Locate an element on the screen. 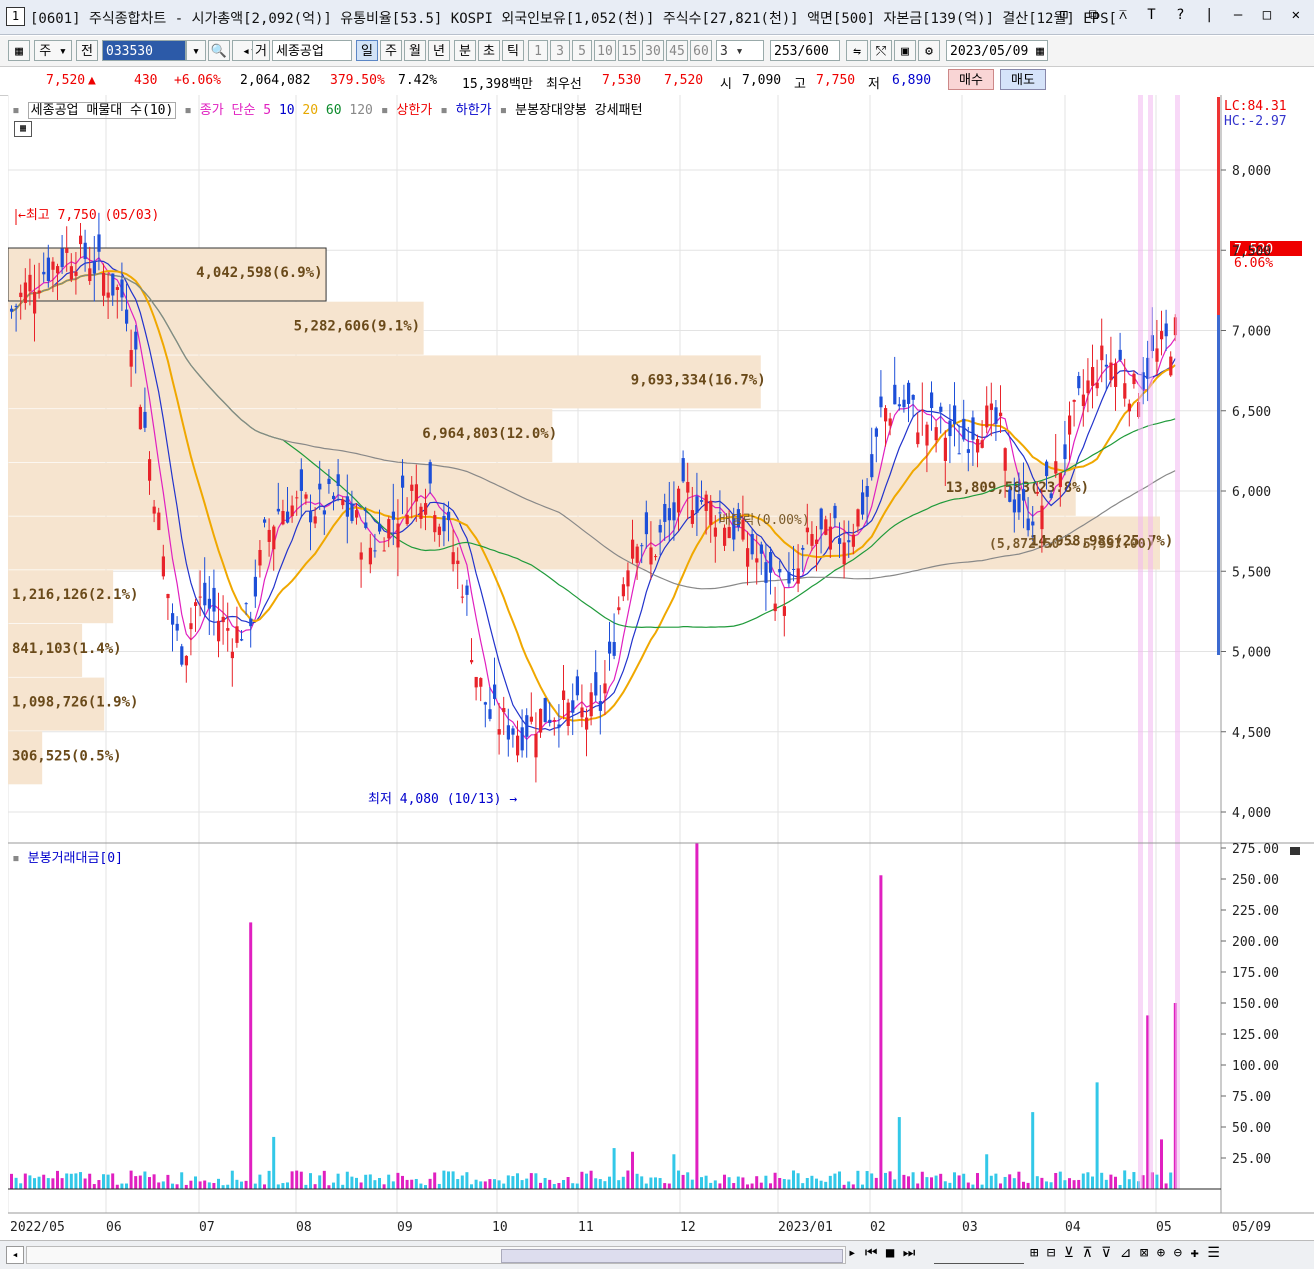 The height and width of the screenshot is (1269, 1314). config-icon: ⇋ is located at coordinates (857, 50).